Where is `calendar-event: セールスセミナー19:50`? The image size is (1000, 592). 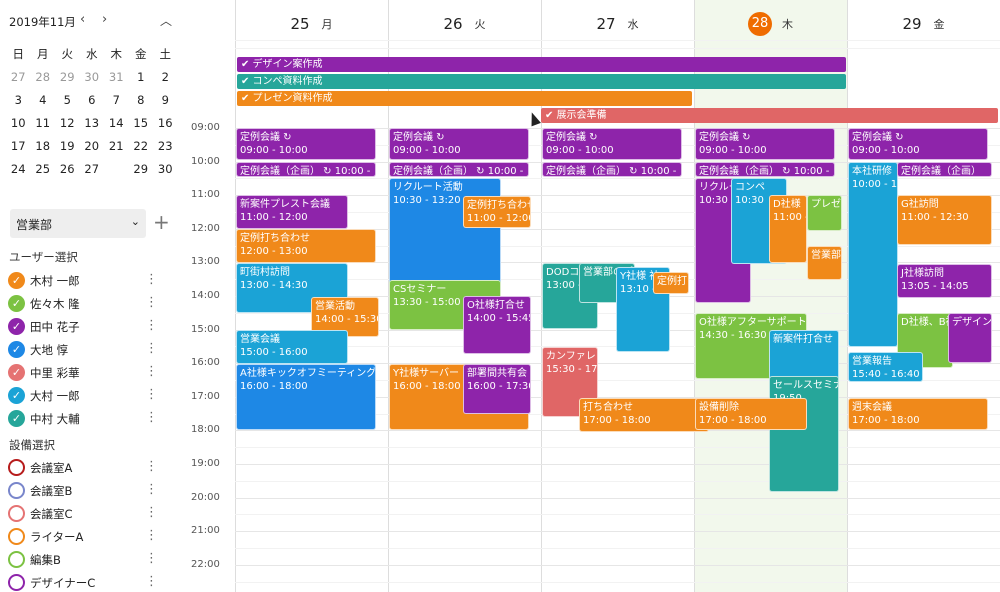
calendar-event: セールスセミナー19:50 is located at coordinates (804, 434).